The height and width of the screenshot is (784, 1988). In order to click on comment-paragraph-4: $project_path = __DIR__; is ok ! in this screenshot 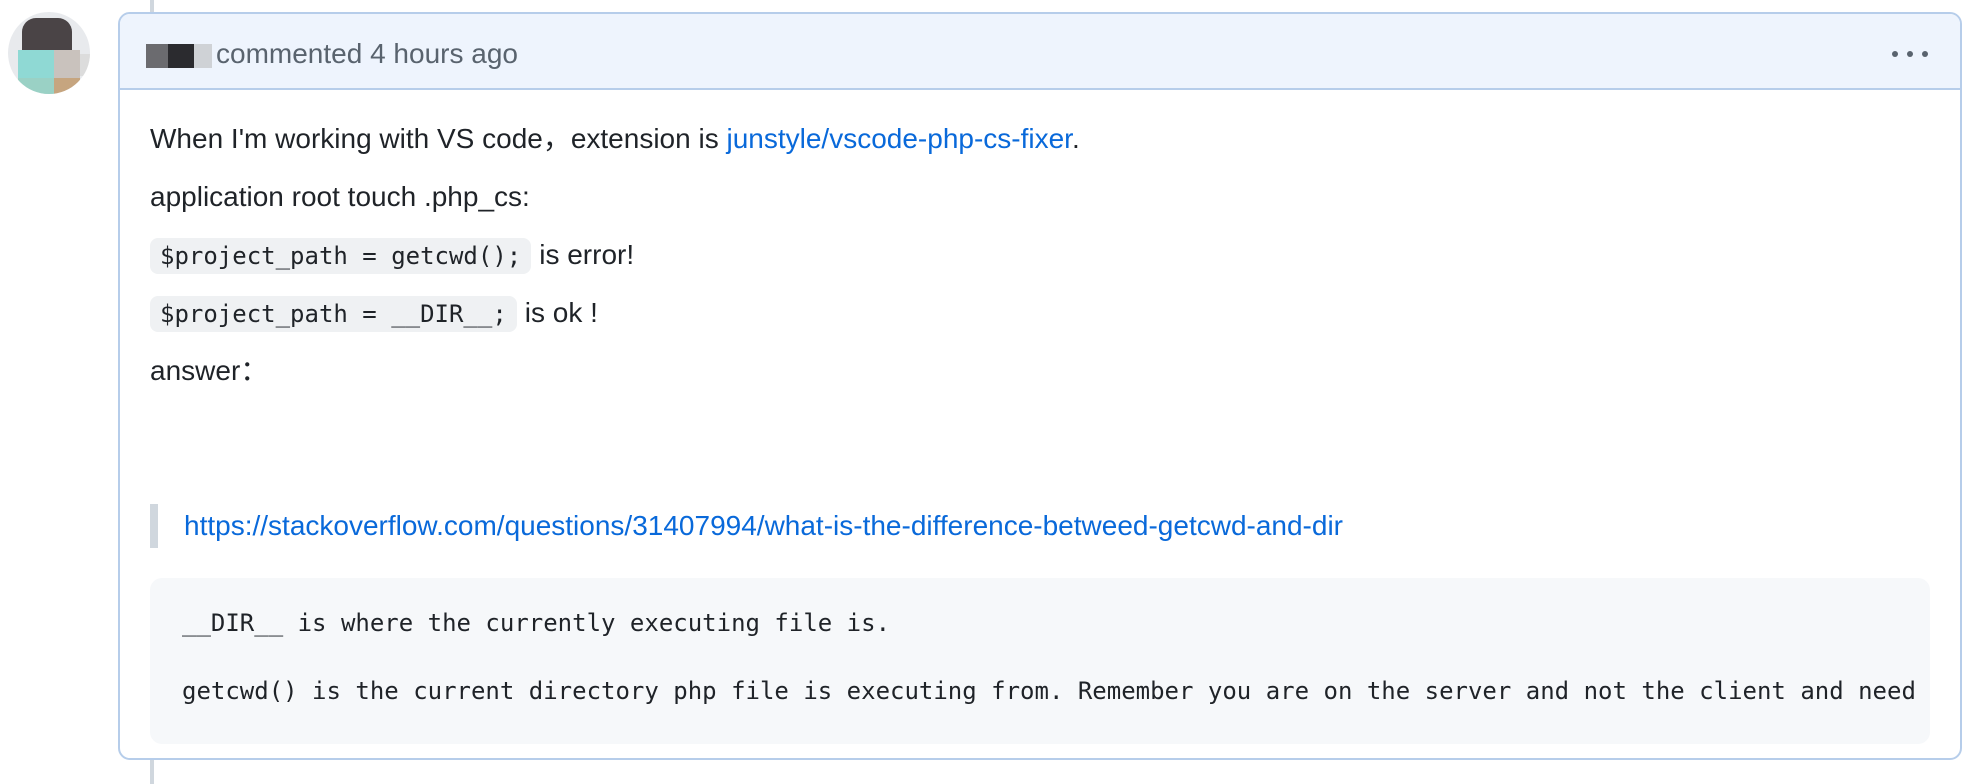, I will do `click(374, 313)`.